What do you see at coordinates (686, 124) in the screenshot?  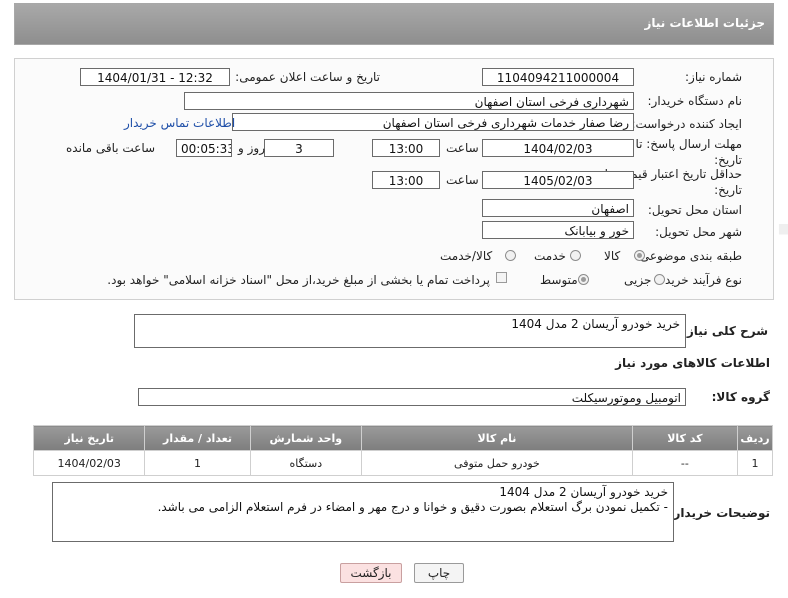 I see `creator-label: ایجاد کننده درخواست:` at bounding box center [686, 124].